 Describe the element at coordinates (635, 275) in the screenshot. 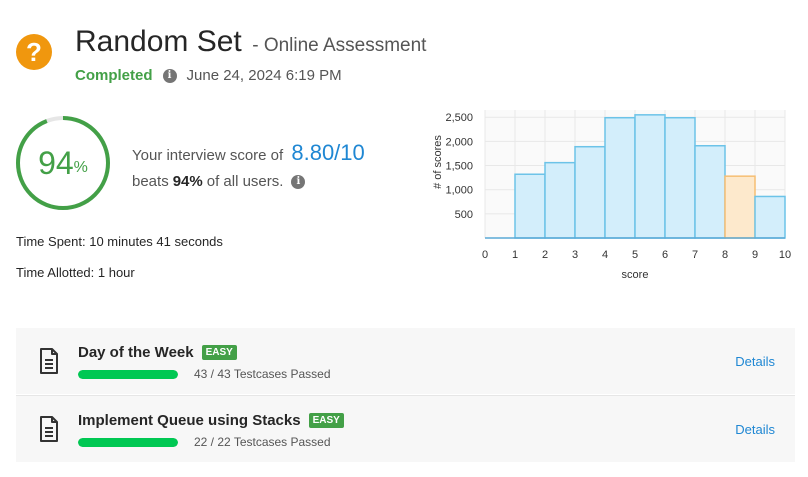

I see `chart-x-axis-label: score` at that location.